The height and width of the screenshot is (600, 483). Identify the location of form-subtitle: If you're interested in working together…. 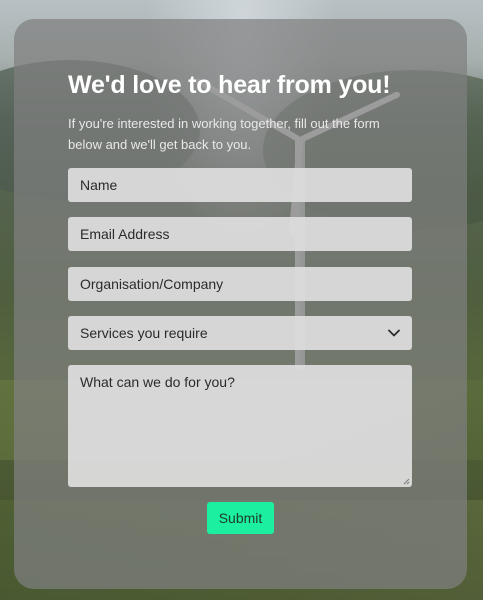
(224, 134).